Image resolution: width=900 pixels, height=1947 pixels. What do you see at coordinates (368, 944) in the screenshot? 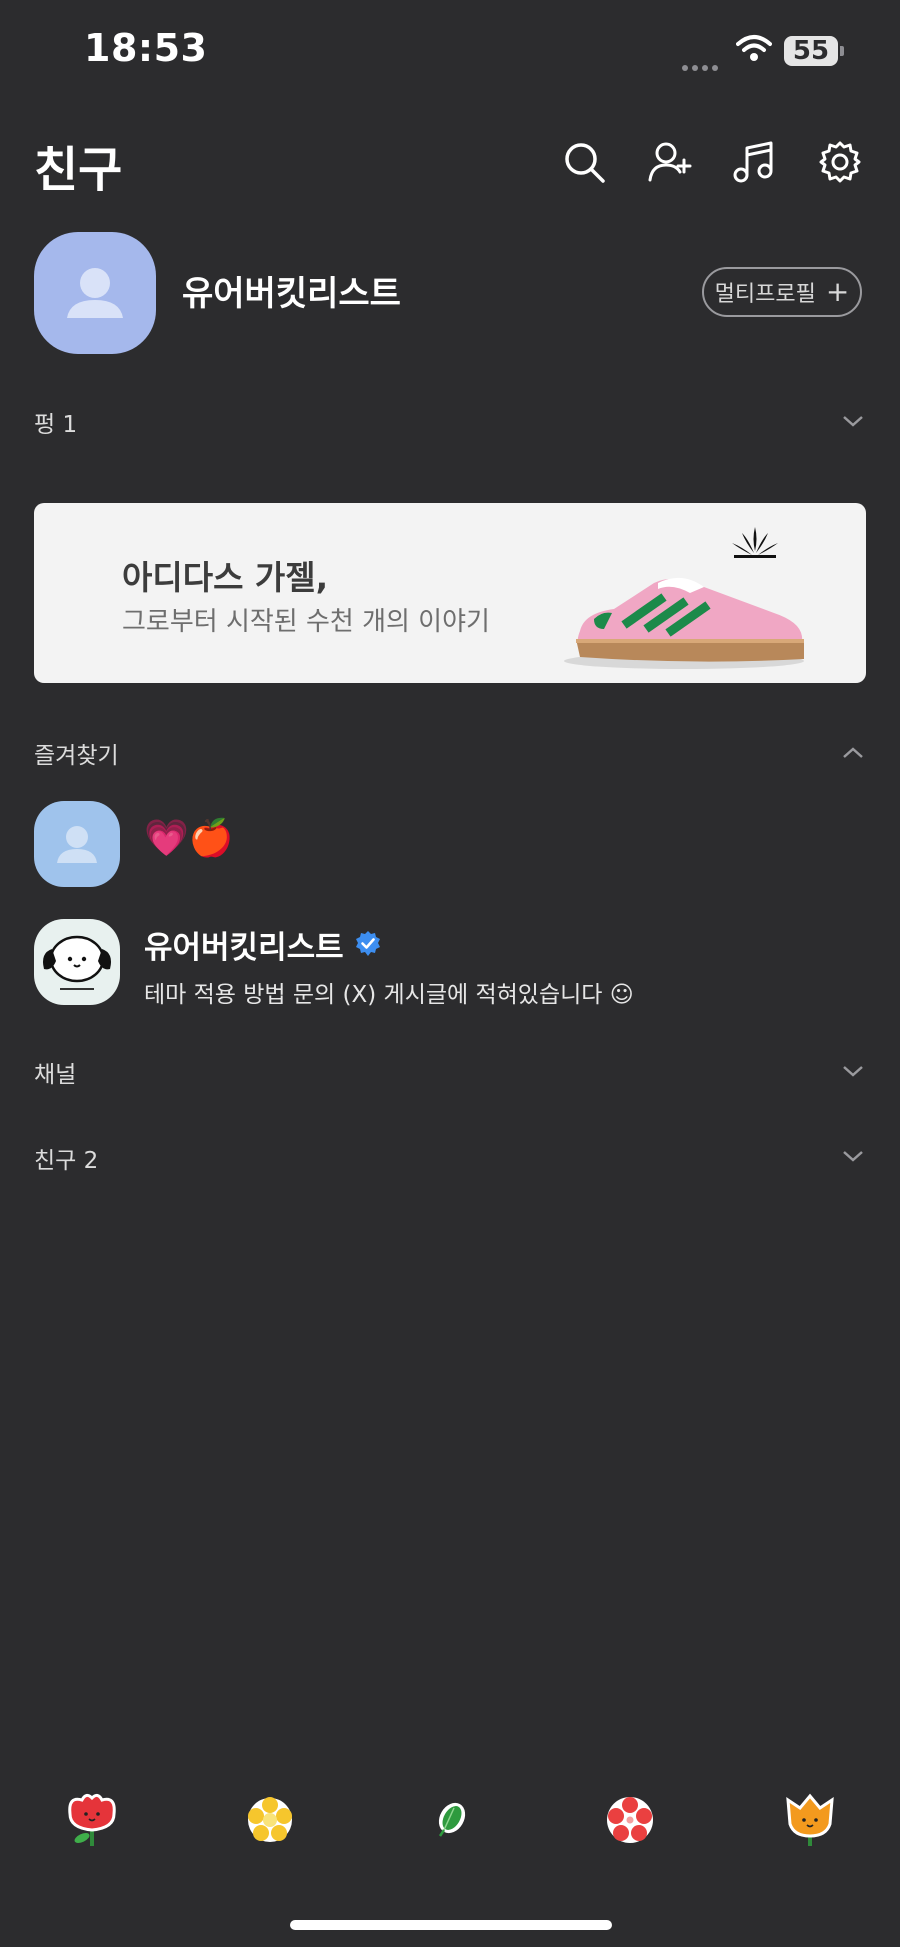
I see `verified-badge-icon` at bounding box center [368, 944].